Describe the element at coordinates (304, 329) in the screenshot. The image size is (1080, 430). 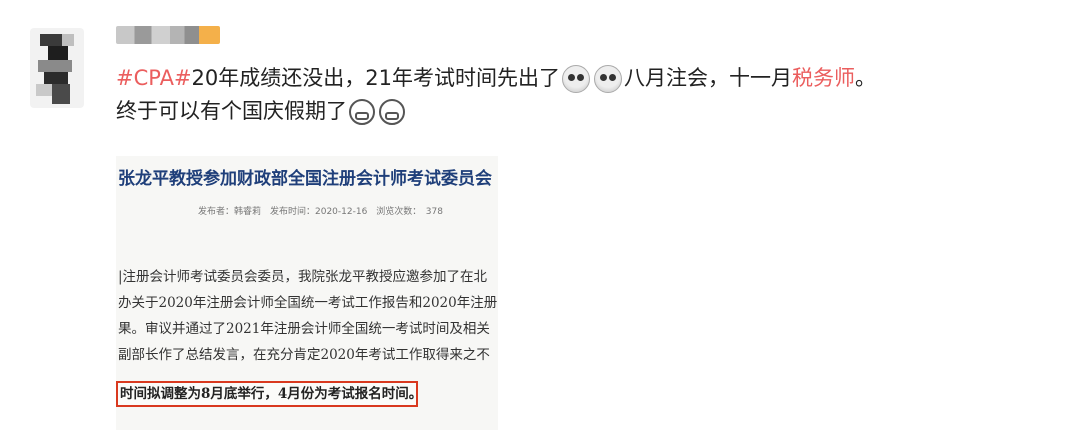
I see `image-body-line: 果。审议并通过了2021年注册会计师全国统一考试时间及相关` at that location.